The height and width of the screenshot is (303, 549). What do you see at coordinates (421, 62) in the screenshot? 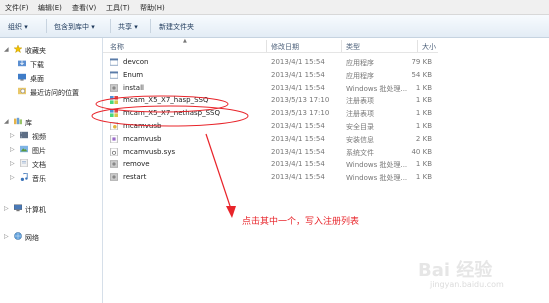
I see `file-size: 79 KB` at bounding box center [421, 62].